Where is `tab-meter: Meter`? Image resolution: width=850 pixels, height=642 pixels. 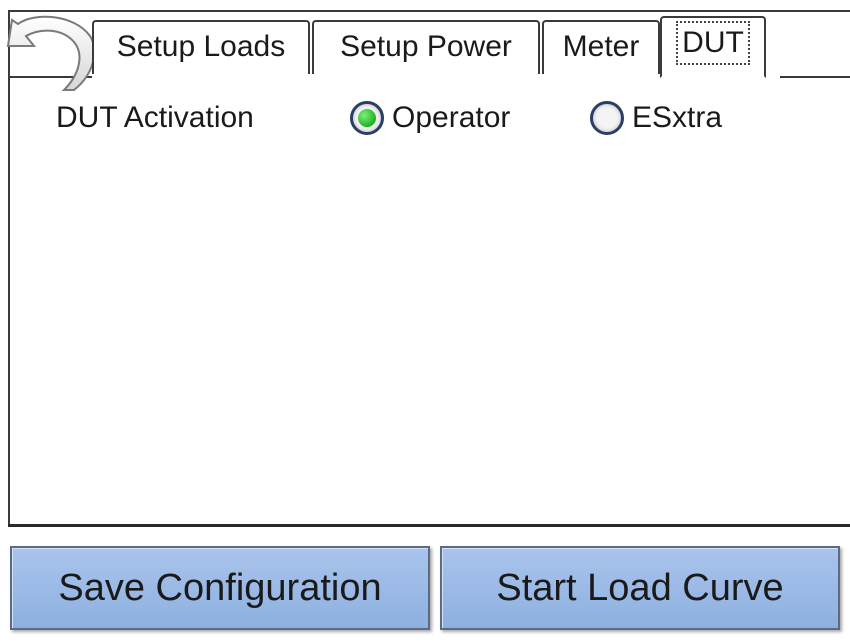 tab-meter: Meter is located at coordinates (601, 47).